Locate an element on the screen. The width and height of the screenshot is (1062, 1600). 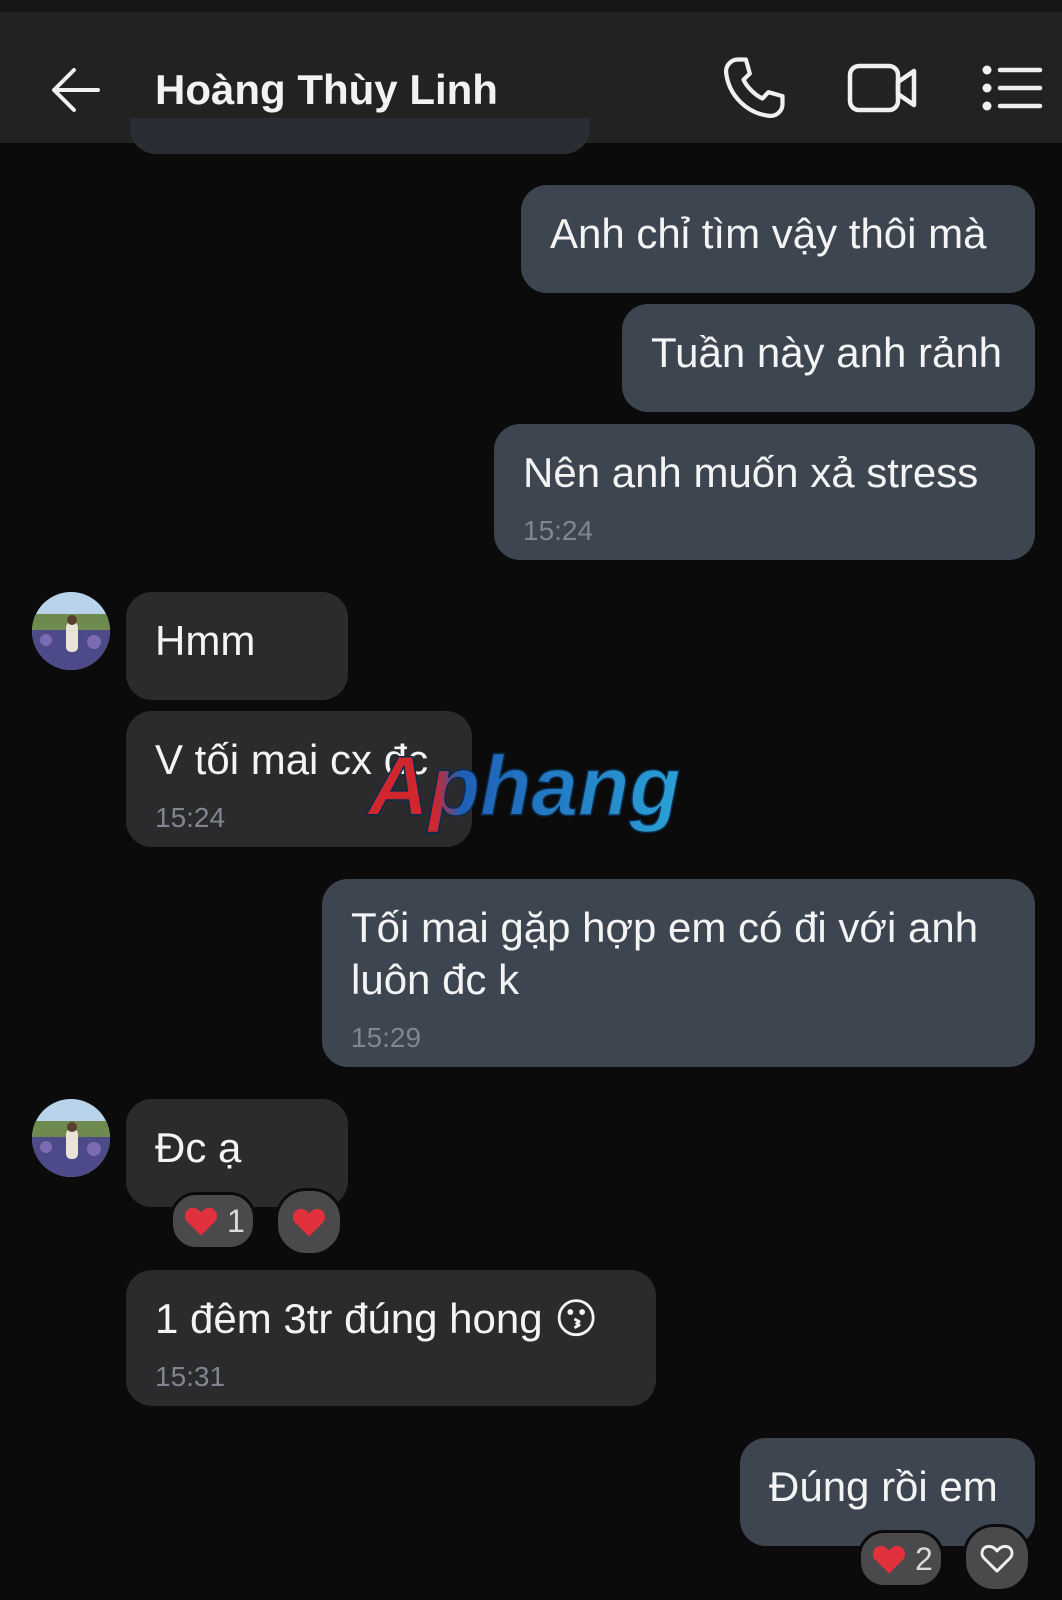
reaction-heart-count: 2 is located at coordinates (901, 1559).